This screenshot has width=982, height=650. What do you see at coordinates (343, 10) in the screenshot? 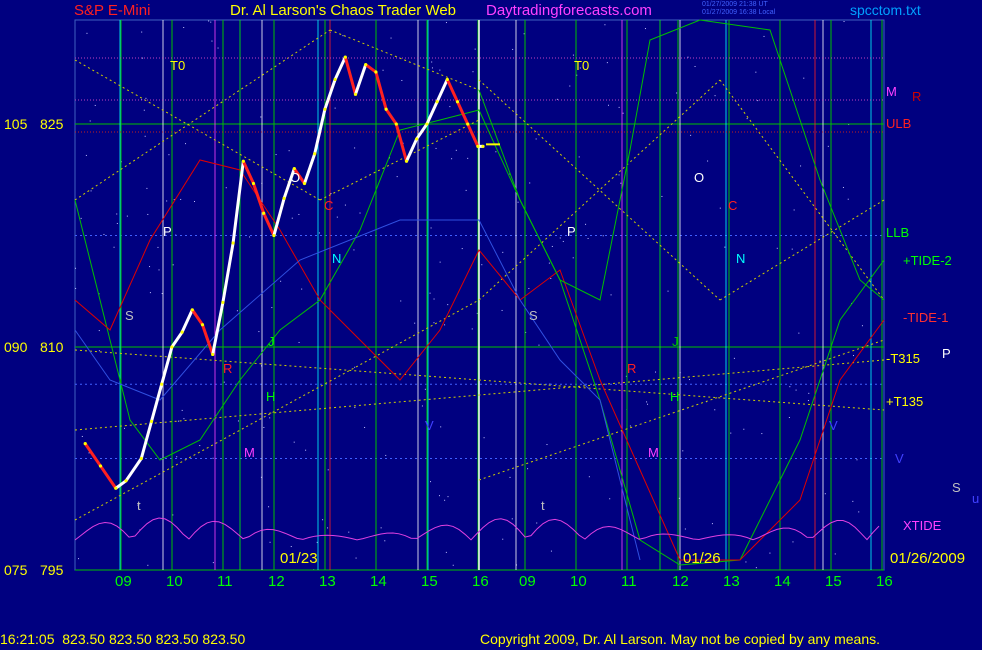
I see `chart-title: Dr. Al Larson's Chaos Trader Web` at bounding box center [343, 10].